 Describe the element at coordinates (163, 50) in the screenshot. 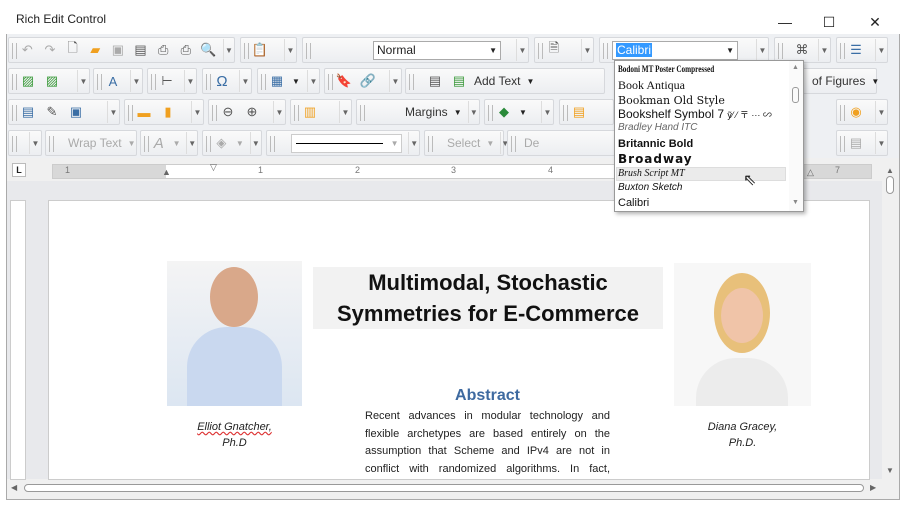

I see `print-icon: ⎙` at that location.